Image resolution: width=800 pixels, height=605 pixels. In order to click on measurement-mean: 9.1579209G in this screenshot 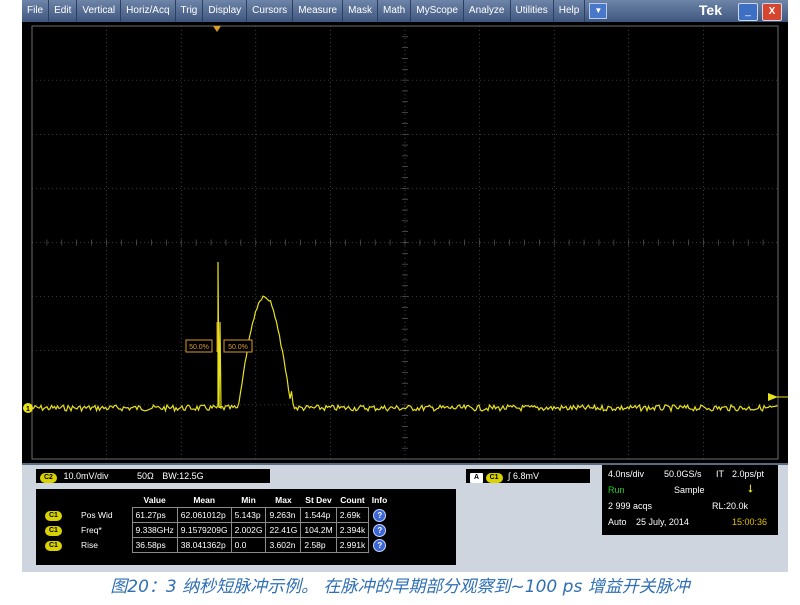, I will do `click(204, 530)`.